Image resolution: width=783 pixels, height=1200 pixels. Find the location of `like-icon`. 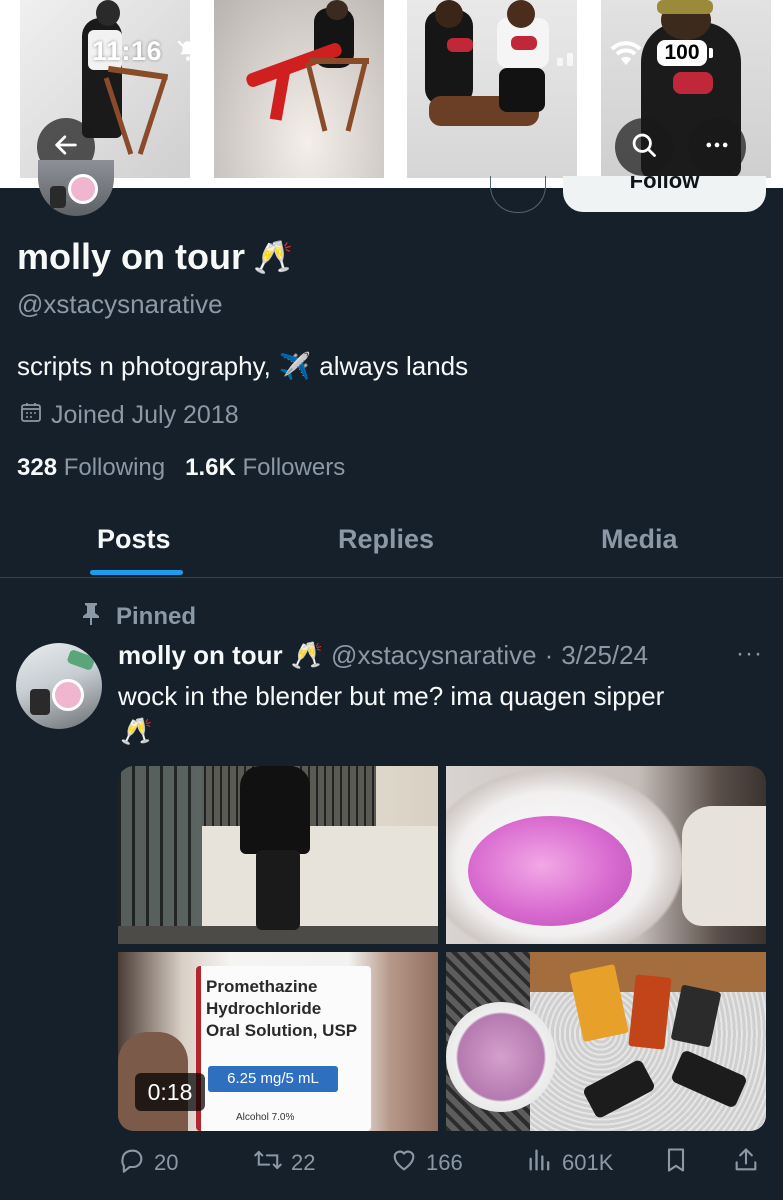

like-icon is located at coordinates (404, 1163).